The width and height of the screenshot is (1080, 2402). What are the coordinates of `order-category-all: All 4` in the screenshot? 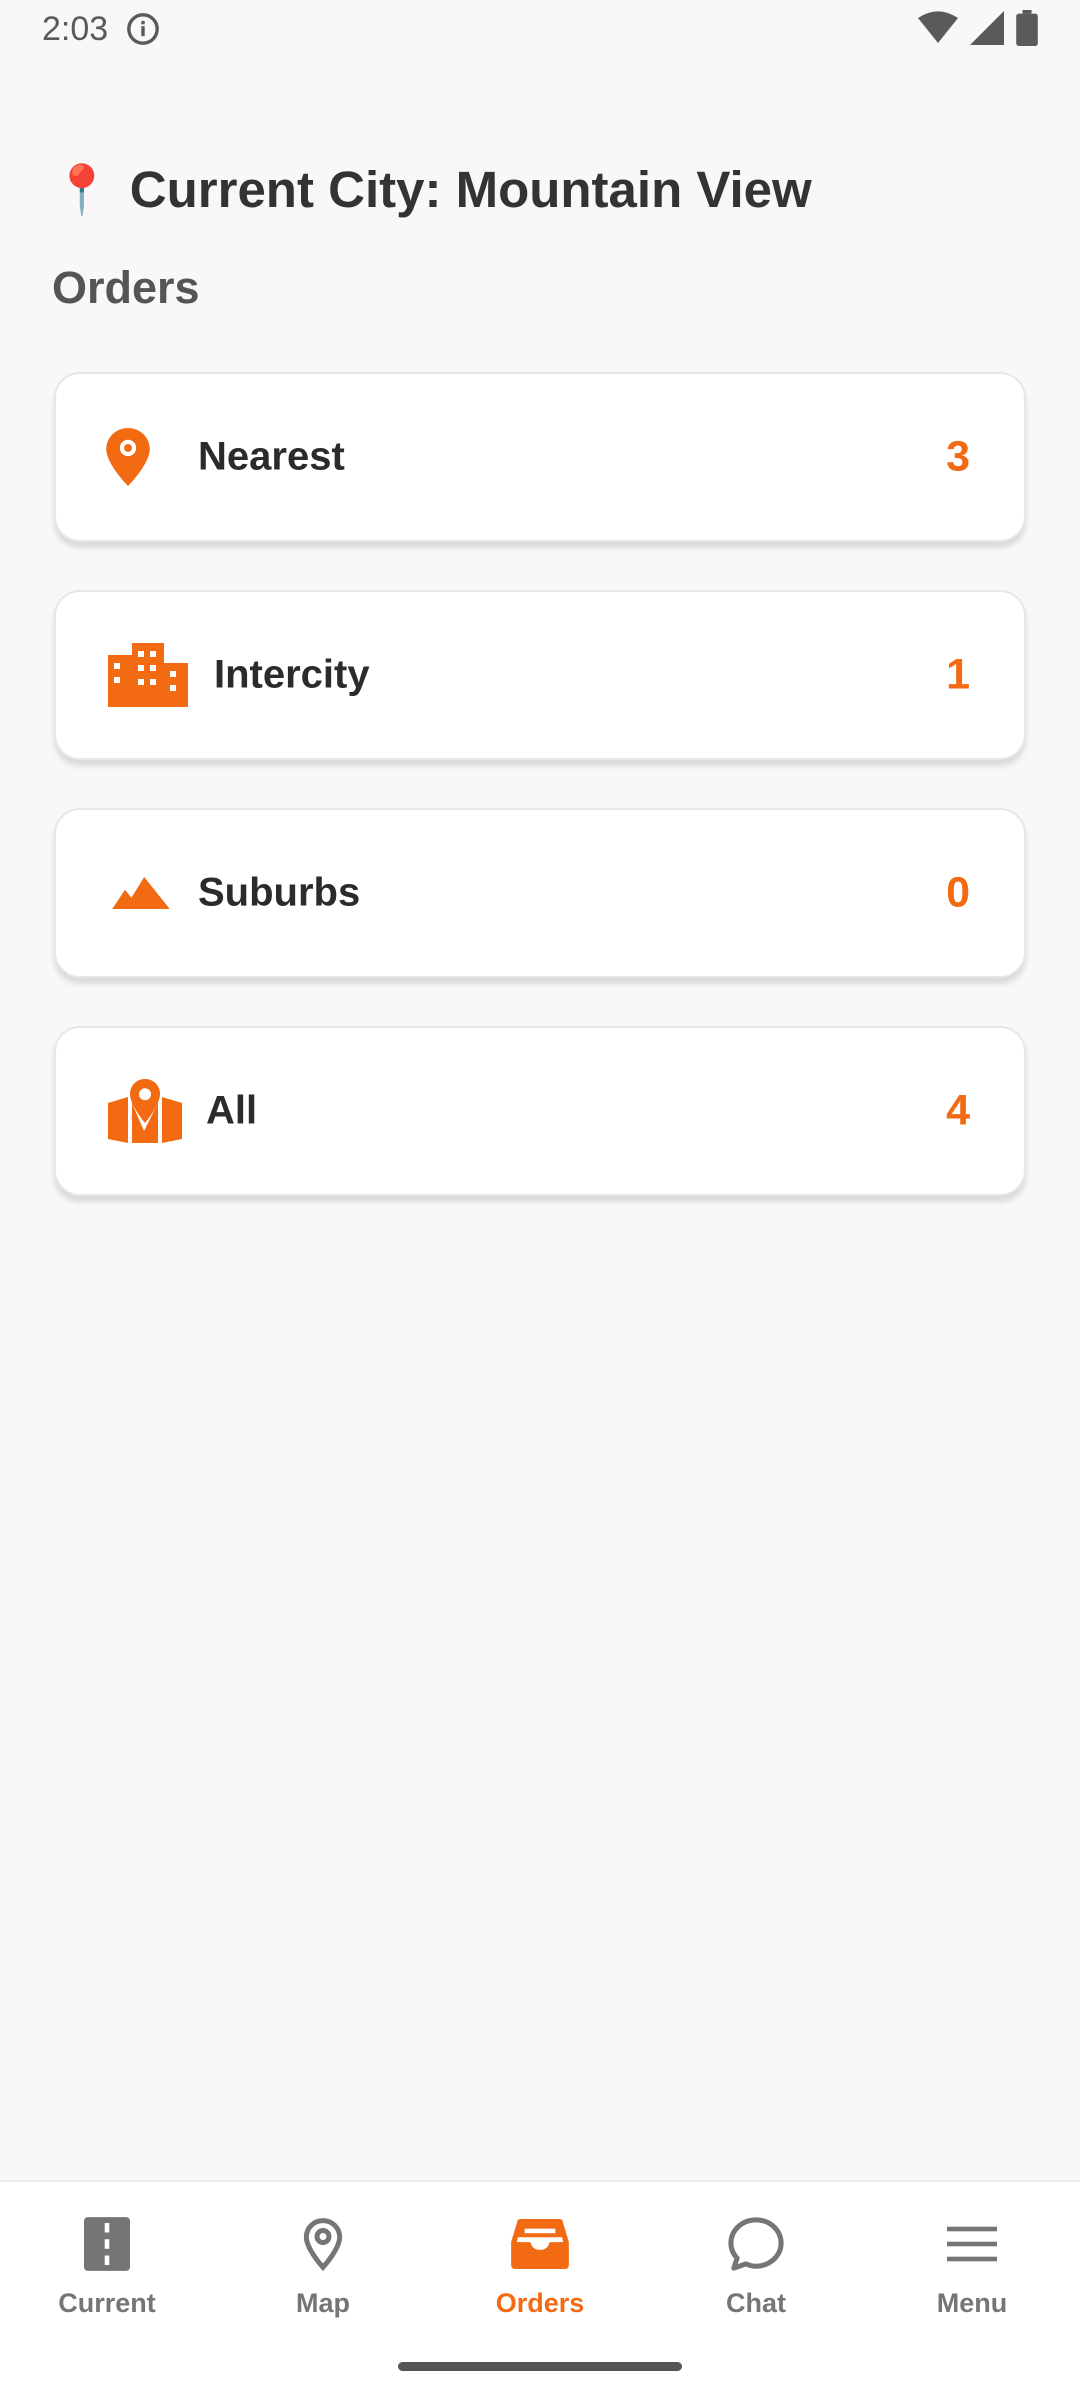 It's located at (540, 1111).